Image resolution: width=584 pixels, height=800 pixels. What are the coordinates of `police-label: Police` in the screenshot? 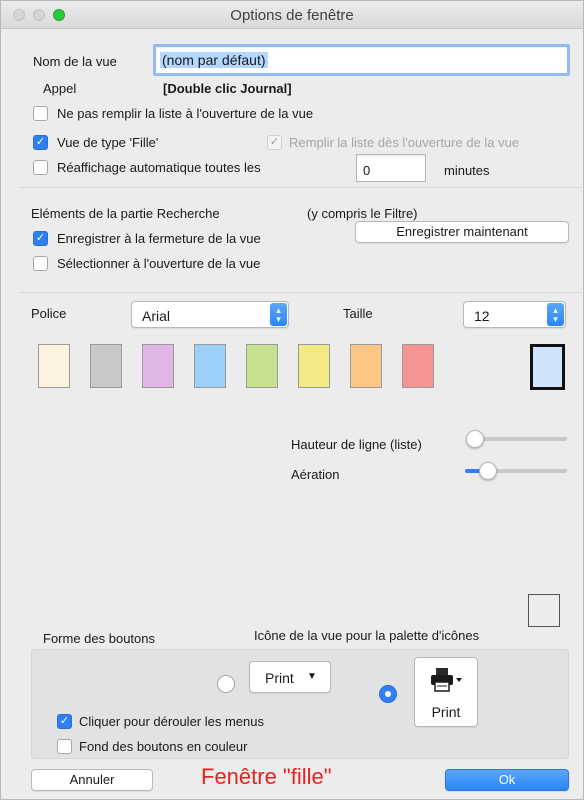 It's located at (49, 313).